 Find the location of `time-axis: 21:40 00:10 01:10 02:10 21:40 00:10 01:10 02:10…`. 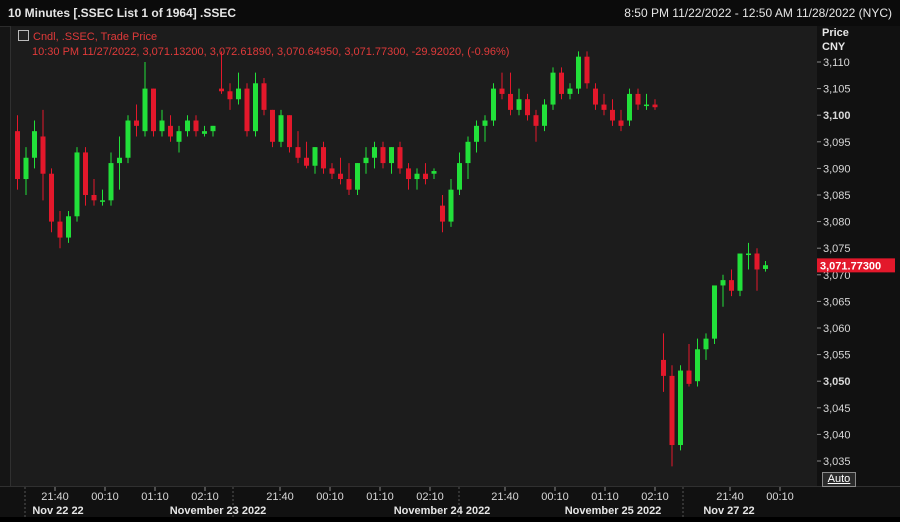

time-axis: 21:40 00:10 01:10 02:10 21:40 00:10 01:10 02:10… is located at coordinates (450, 501).